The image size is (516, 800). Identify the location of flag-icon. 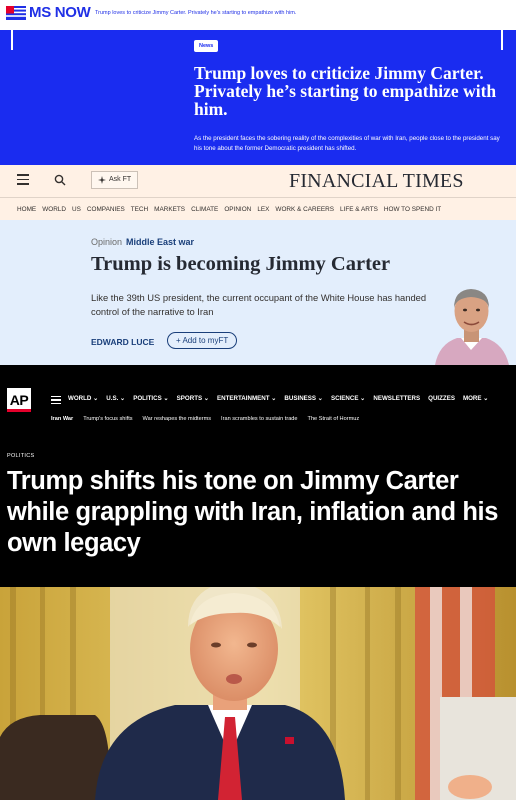
(16, 12).